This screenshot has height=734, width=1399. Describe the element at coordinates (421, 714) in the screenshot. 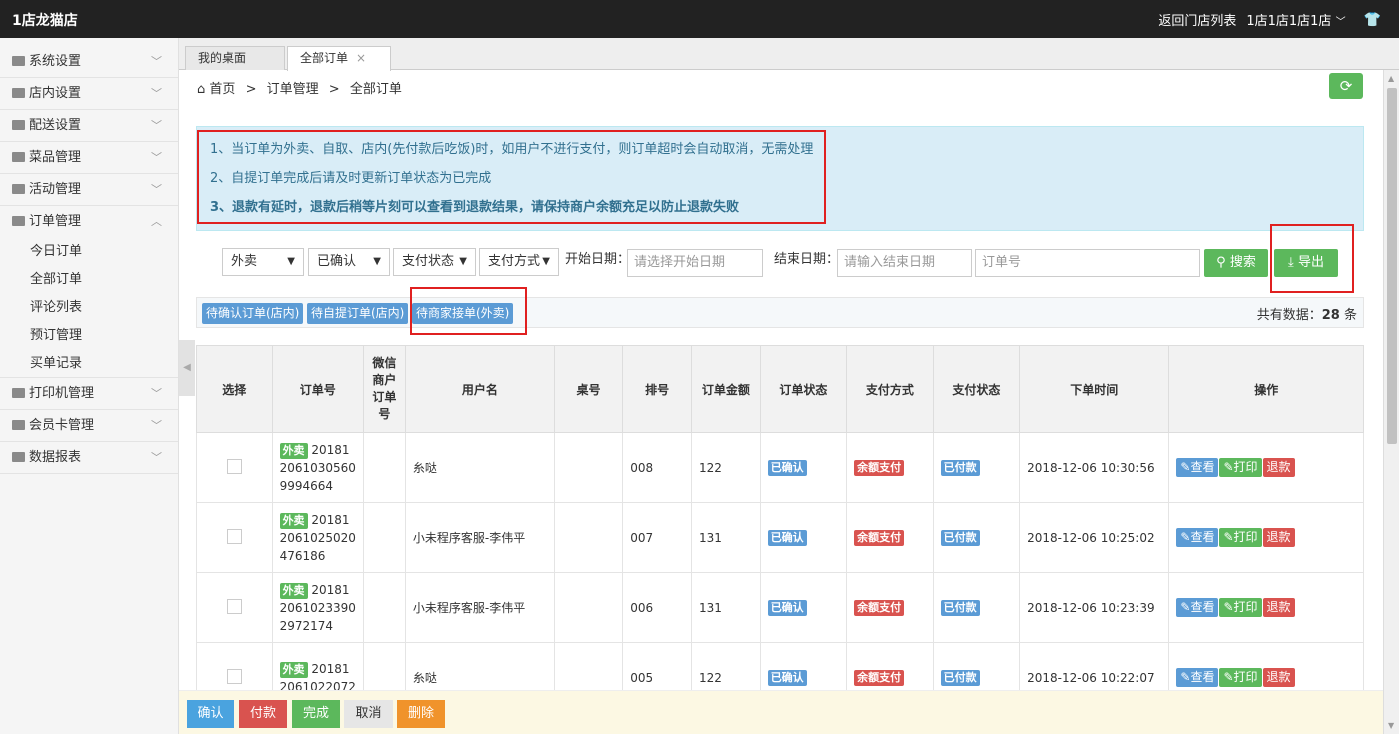

I see `bulk-delete-button: 删除` at that location.